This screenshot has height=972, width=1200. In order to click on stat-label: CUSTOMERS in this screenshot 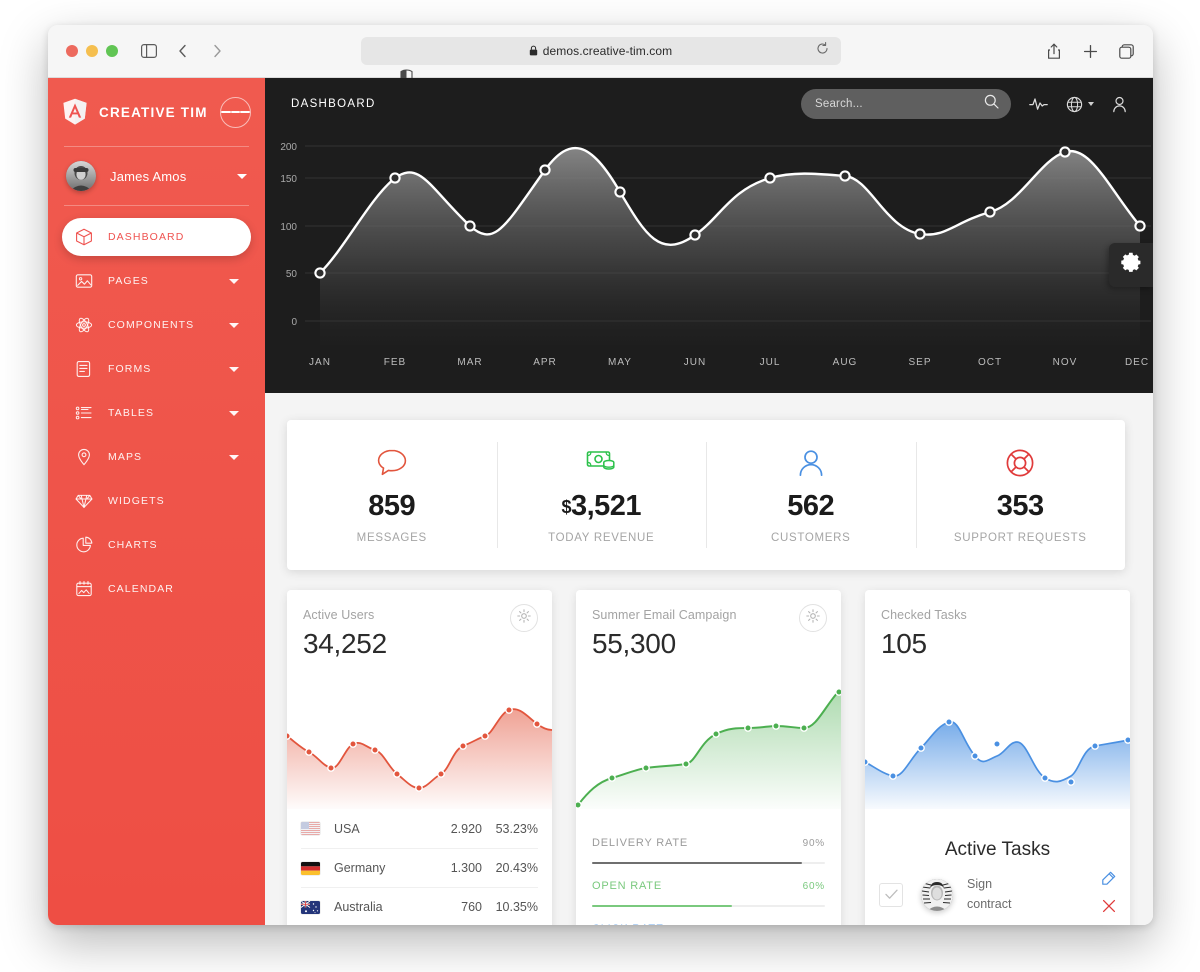, I will do `click(810, 538)`.